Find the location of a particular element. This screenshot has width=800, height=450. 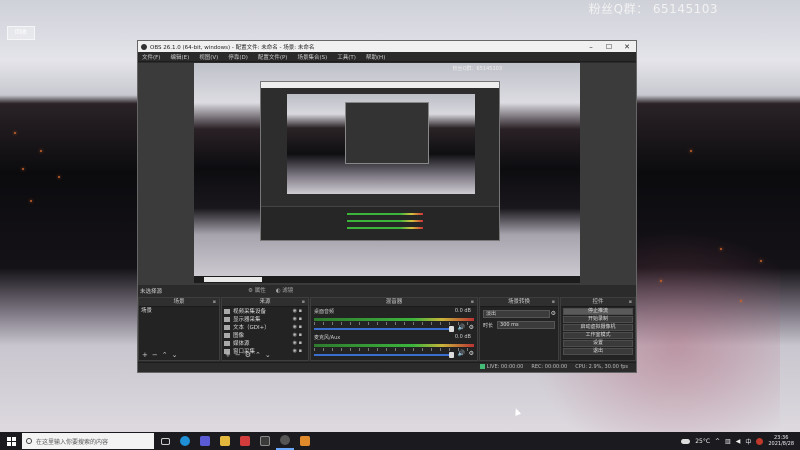

filters-button: ◐ 滤镜 is located at coordinates (285, 290).